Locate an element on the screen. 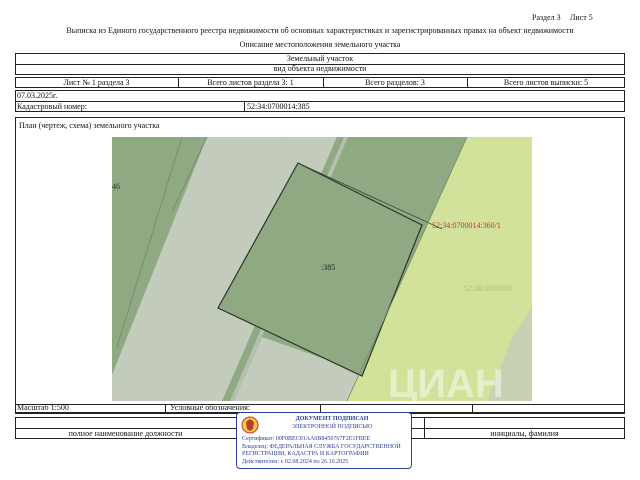 The width and height of the screenshot is (640, 480). map-label-left: 46 is located at coordinates (116, 186).